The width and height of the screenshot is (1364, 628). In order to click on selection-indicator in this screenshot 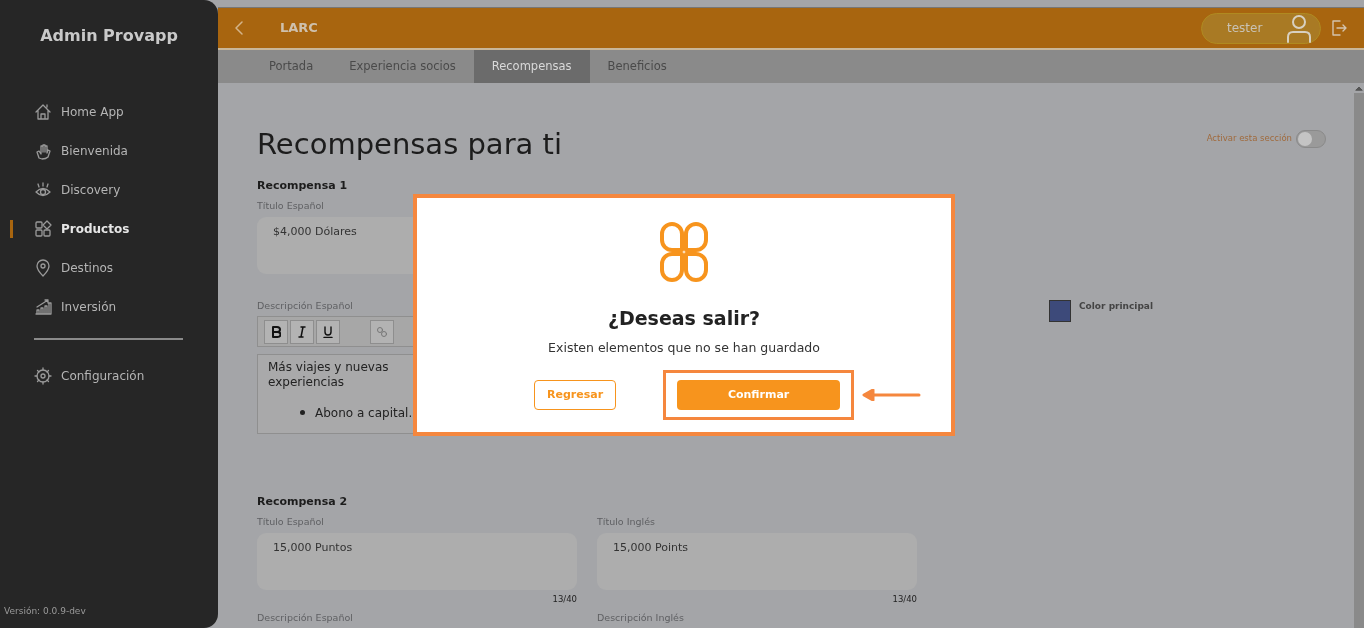, I will do `click(11, 229)`.